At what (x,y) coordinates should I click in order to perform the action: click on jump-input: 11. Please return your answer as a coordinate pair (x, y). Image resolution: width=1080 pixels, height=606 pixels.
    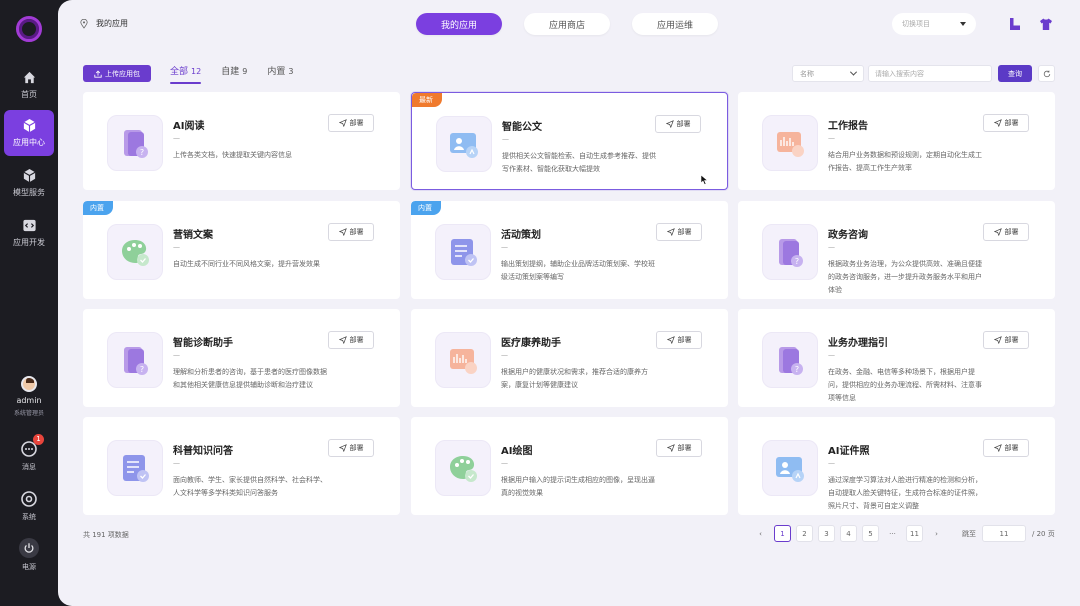
    Looking at the image, I should click on (1004, 533).